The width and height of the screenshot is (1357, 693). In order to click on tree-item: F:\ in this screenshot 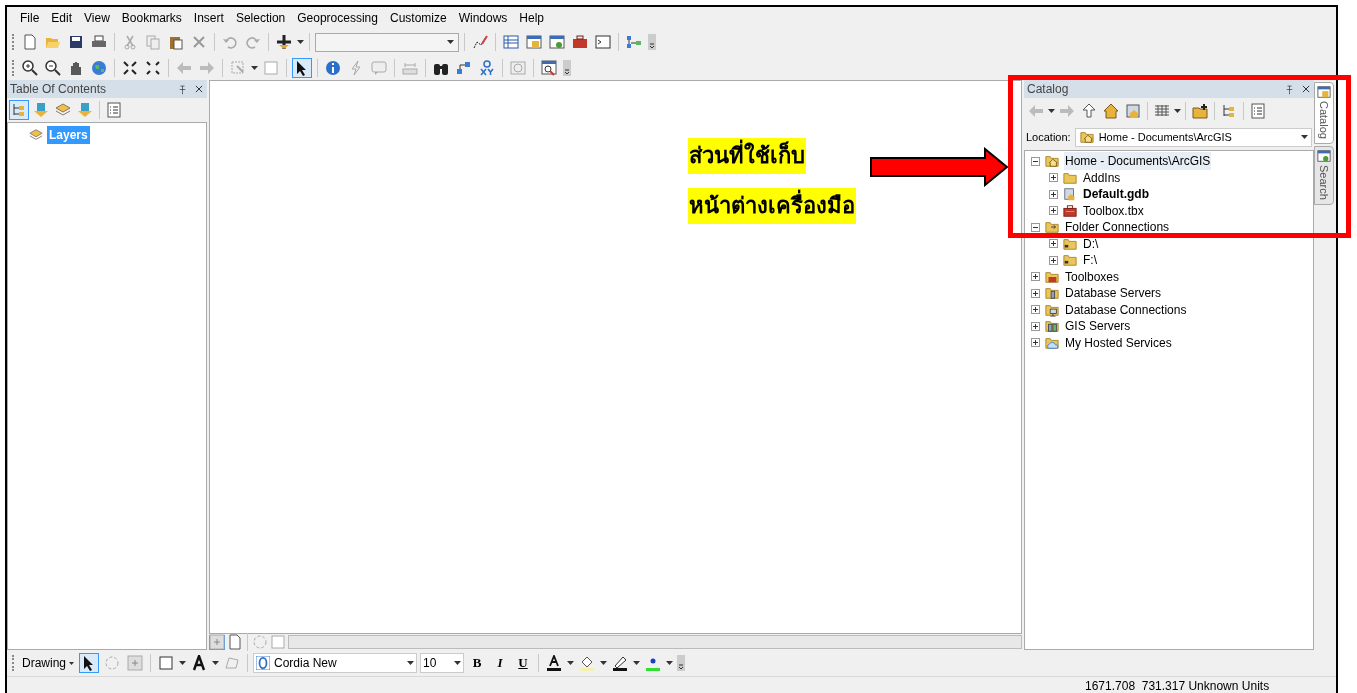, I will do `click(1090, 260)`.